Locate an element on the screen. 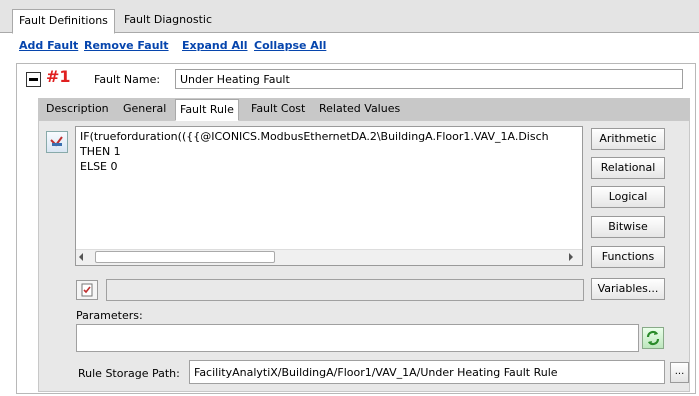  tab-description: Description is located at coordinates (77, 108).